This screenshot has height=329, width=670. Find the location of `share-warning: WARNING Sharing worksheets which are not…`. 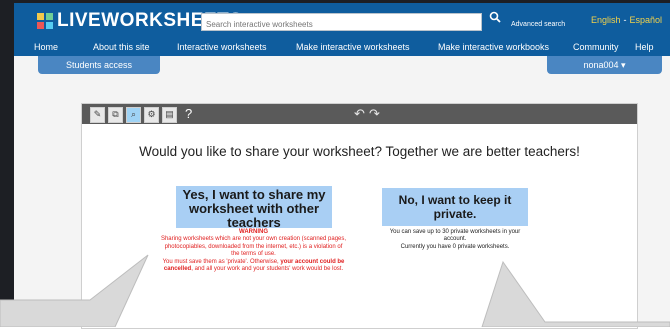

share-warning: WARNING Sharing worksheets which are not… is located at coordinates (253, 251).